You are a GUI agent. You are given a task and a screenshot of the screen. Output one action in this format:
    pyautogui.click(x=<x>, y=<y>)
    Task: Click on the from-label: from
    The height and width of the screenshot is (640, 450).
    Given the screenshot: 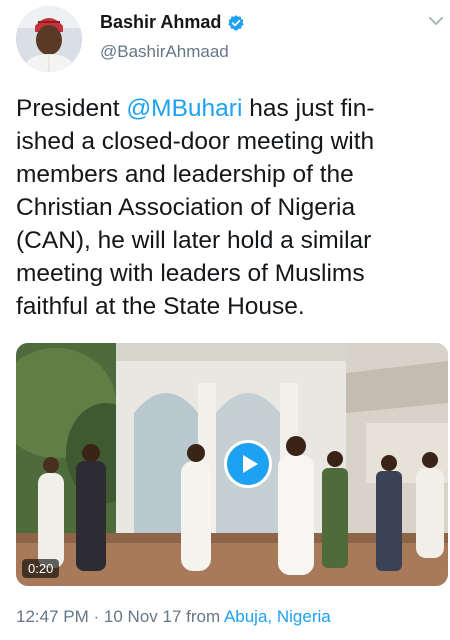 What is the action you would take?
    pyautogui.click(x=203, y=616)
    